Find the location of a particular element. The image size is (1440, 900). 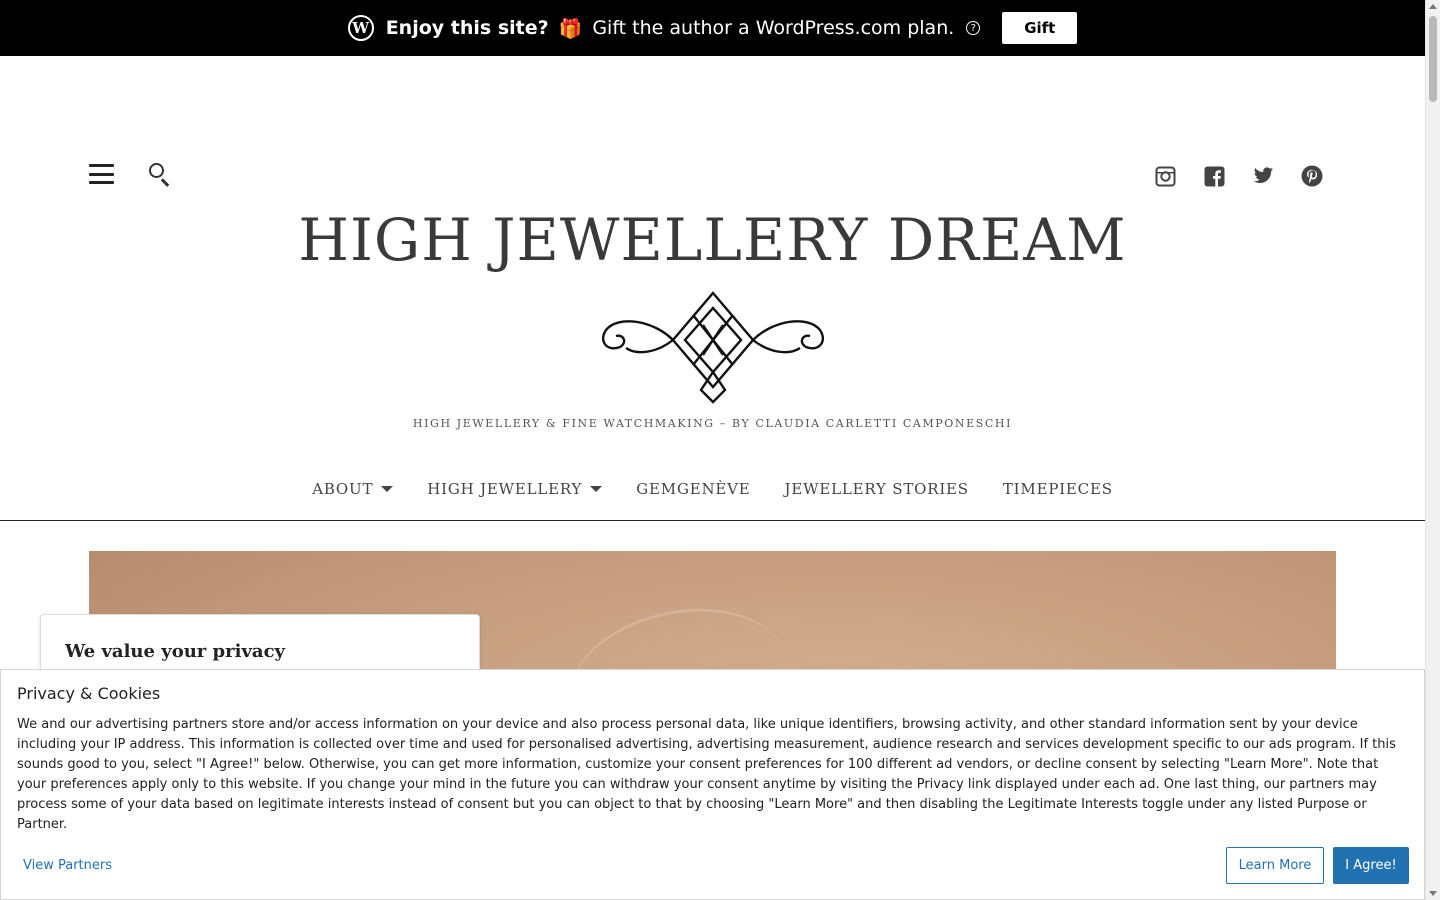

header-tools is located at coordinates (130, 174).